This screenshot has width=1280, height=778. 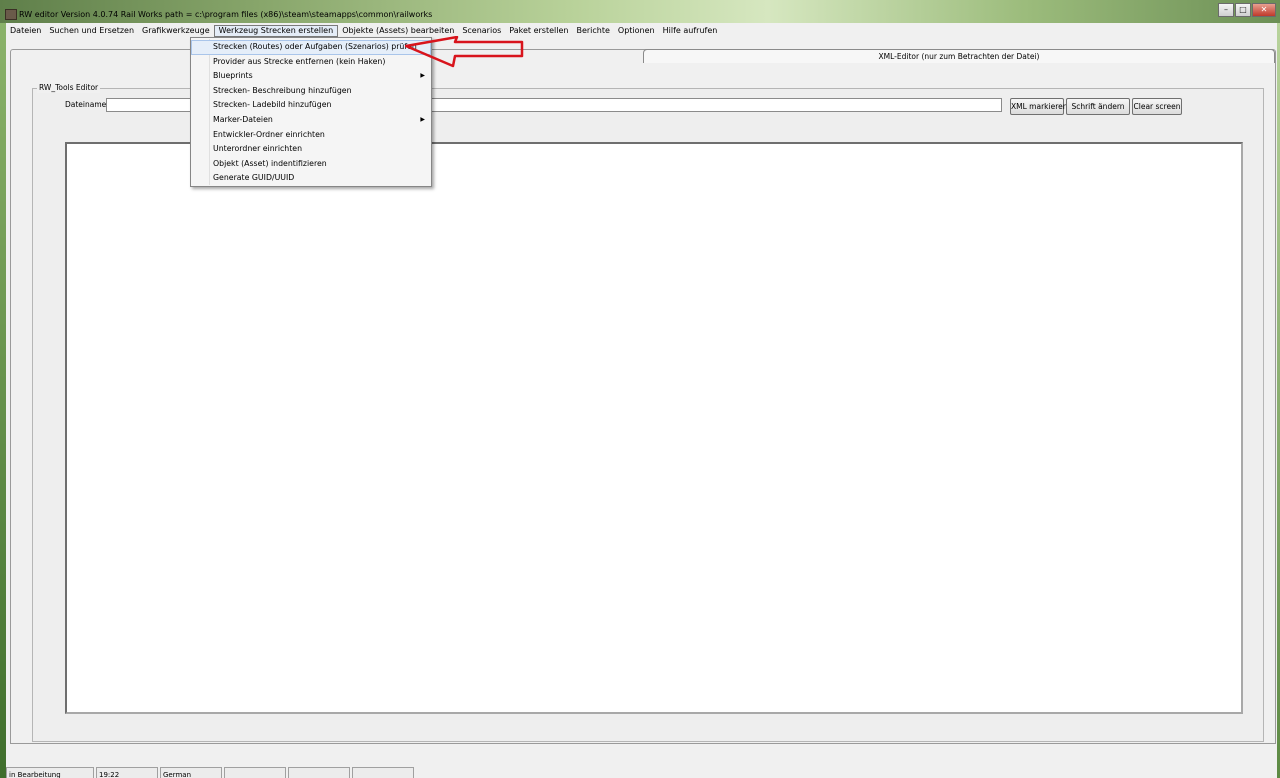 What do you see at coordinates (1226, 10) in the screenshot?
I see `minimize-button: –` at bounding box center [1226, 10].